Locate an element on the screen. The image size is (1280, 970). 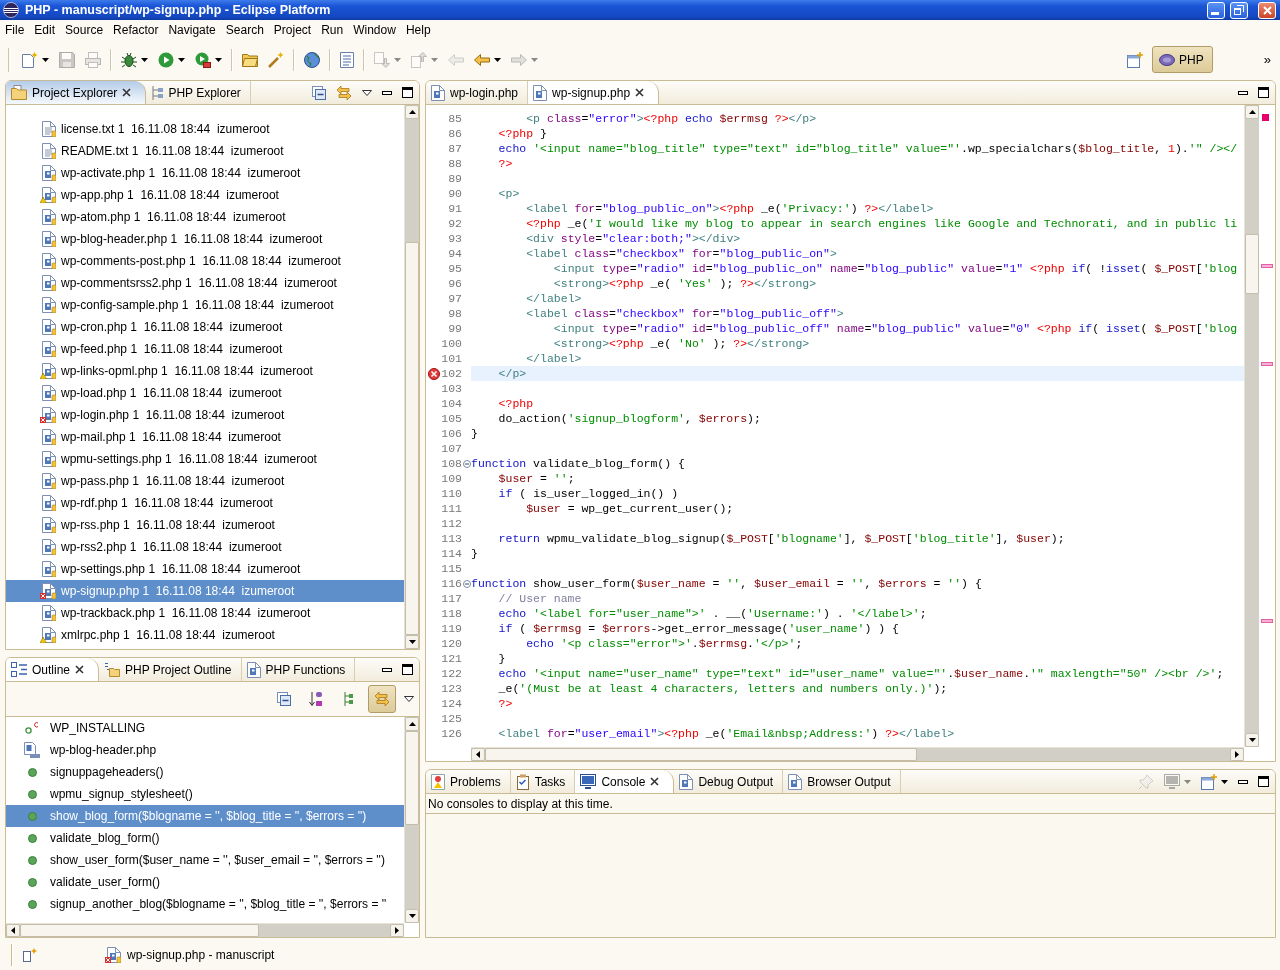
file-item: wp-links-opml.php 1 16.11.08 18:44 izumeroot is located at coordinates (205, 371).